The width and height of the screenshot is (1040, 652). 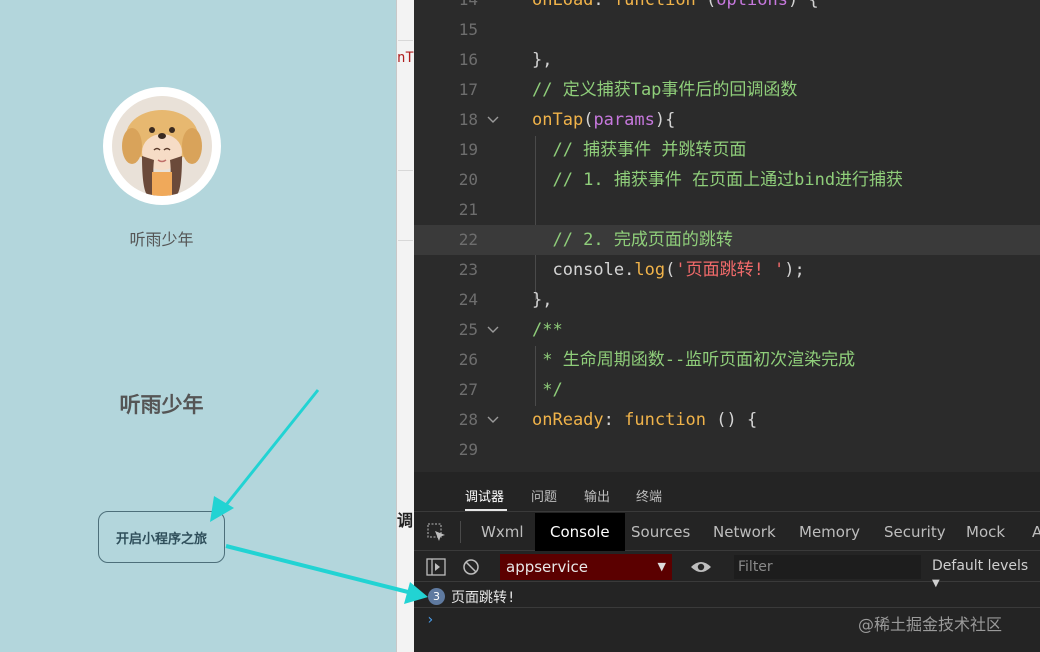 What do you see at coordinates (416, 593) in the screenshot?
I see `arrowhead` at bounding box center [416, 593].